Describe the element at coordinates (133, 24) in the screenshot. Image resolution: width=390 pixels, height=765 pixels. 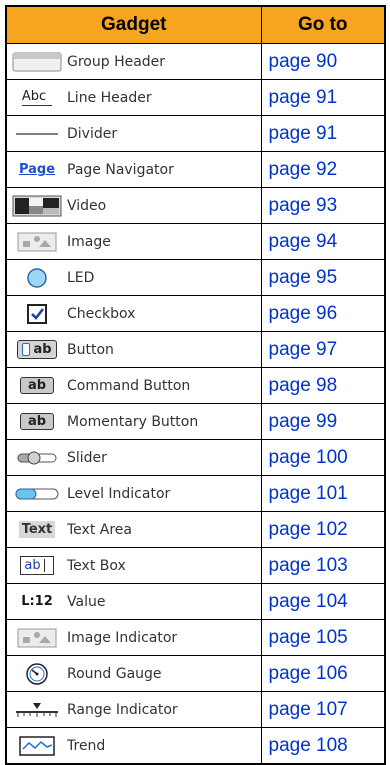
I see `gadget-column-header: Gadget` at that location.